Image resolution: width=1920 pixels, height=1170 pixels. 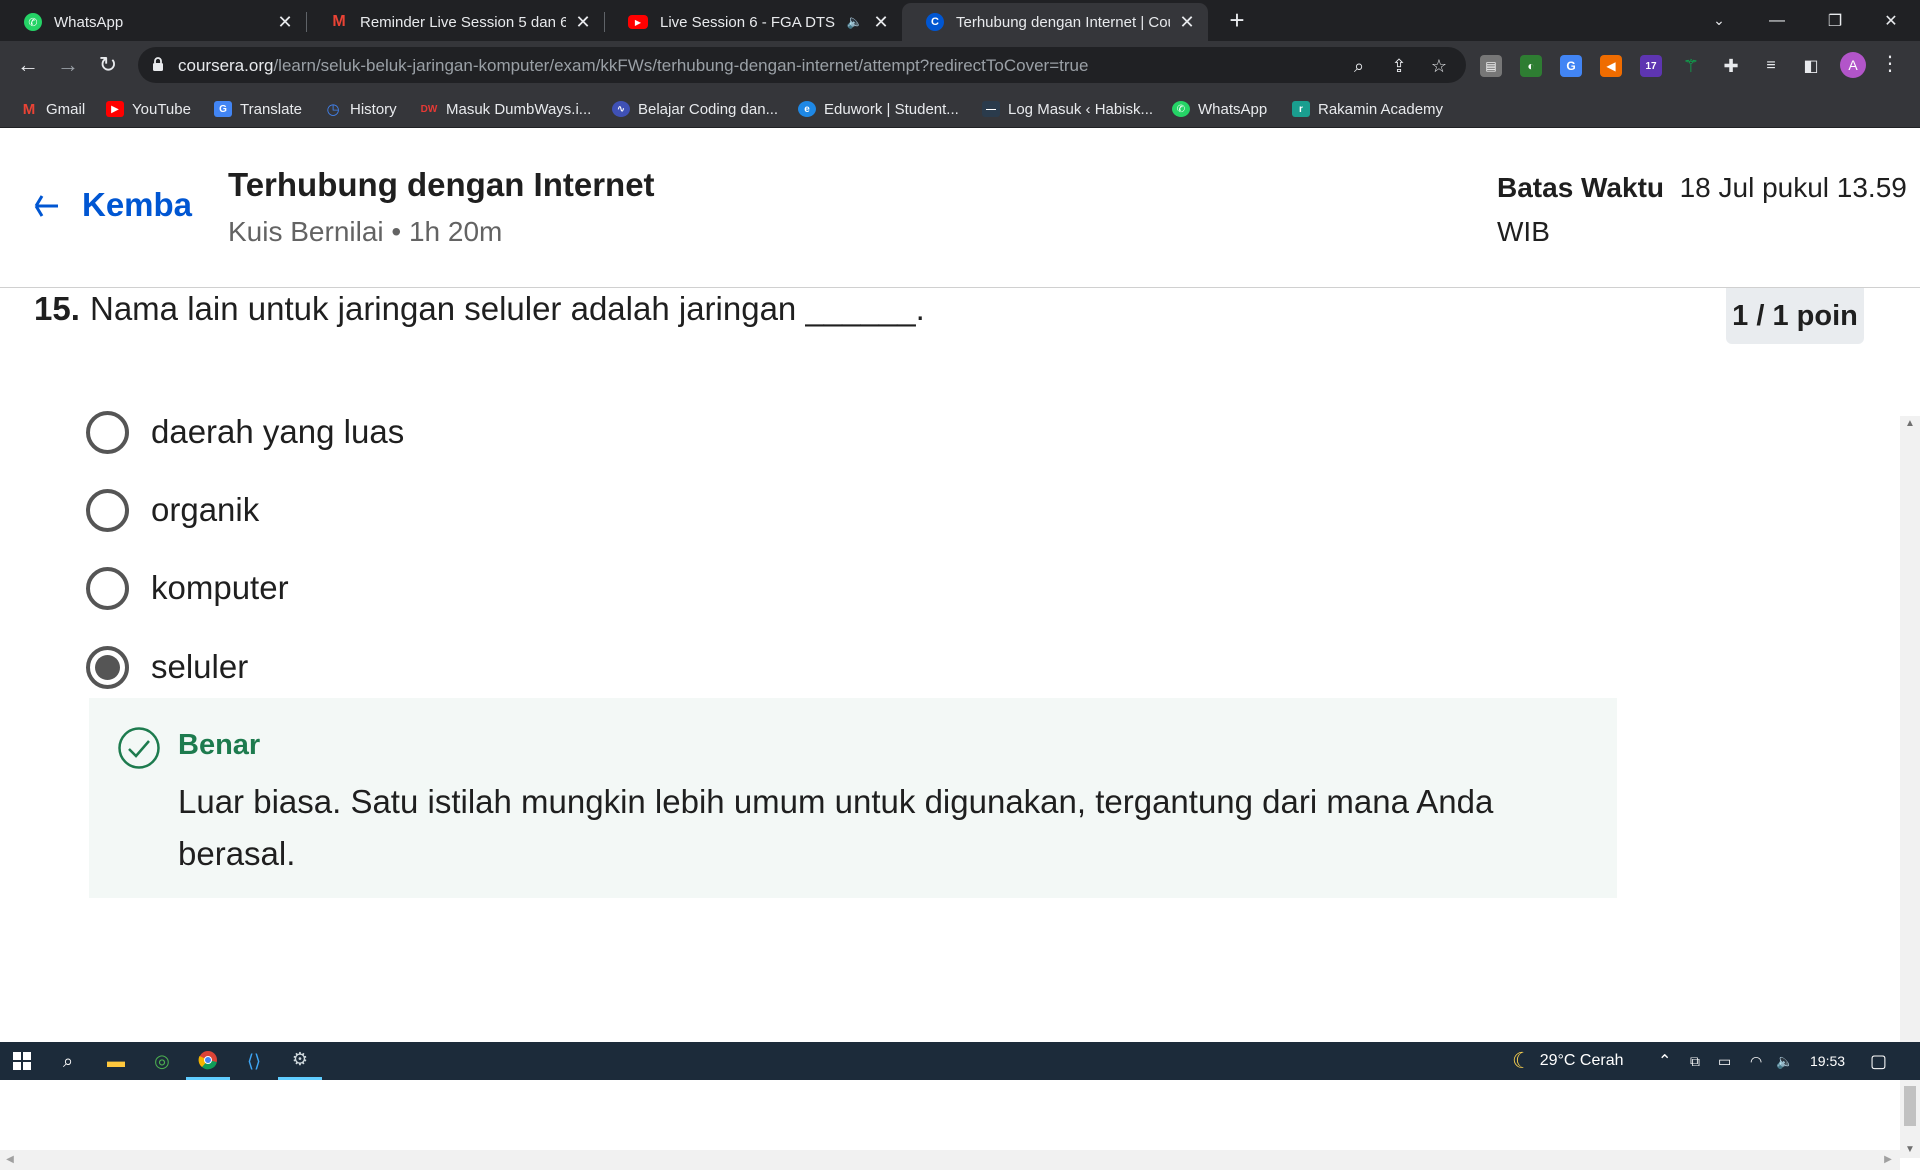 What do you see at coordinates (57, 308) in the screenshot?
I see `question-number: 15.` at bounding box center [57, 308].